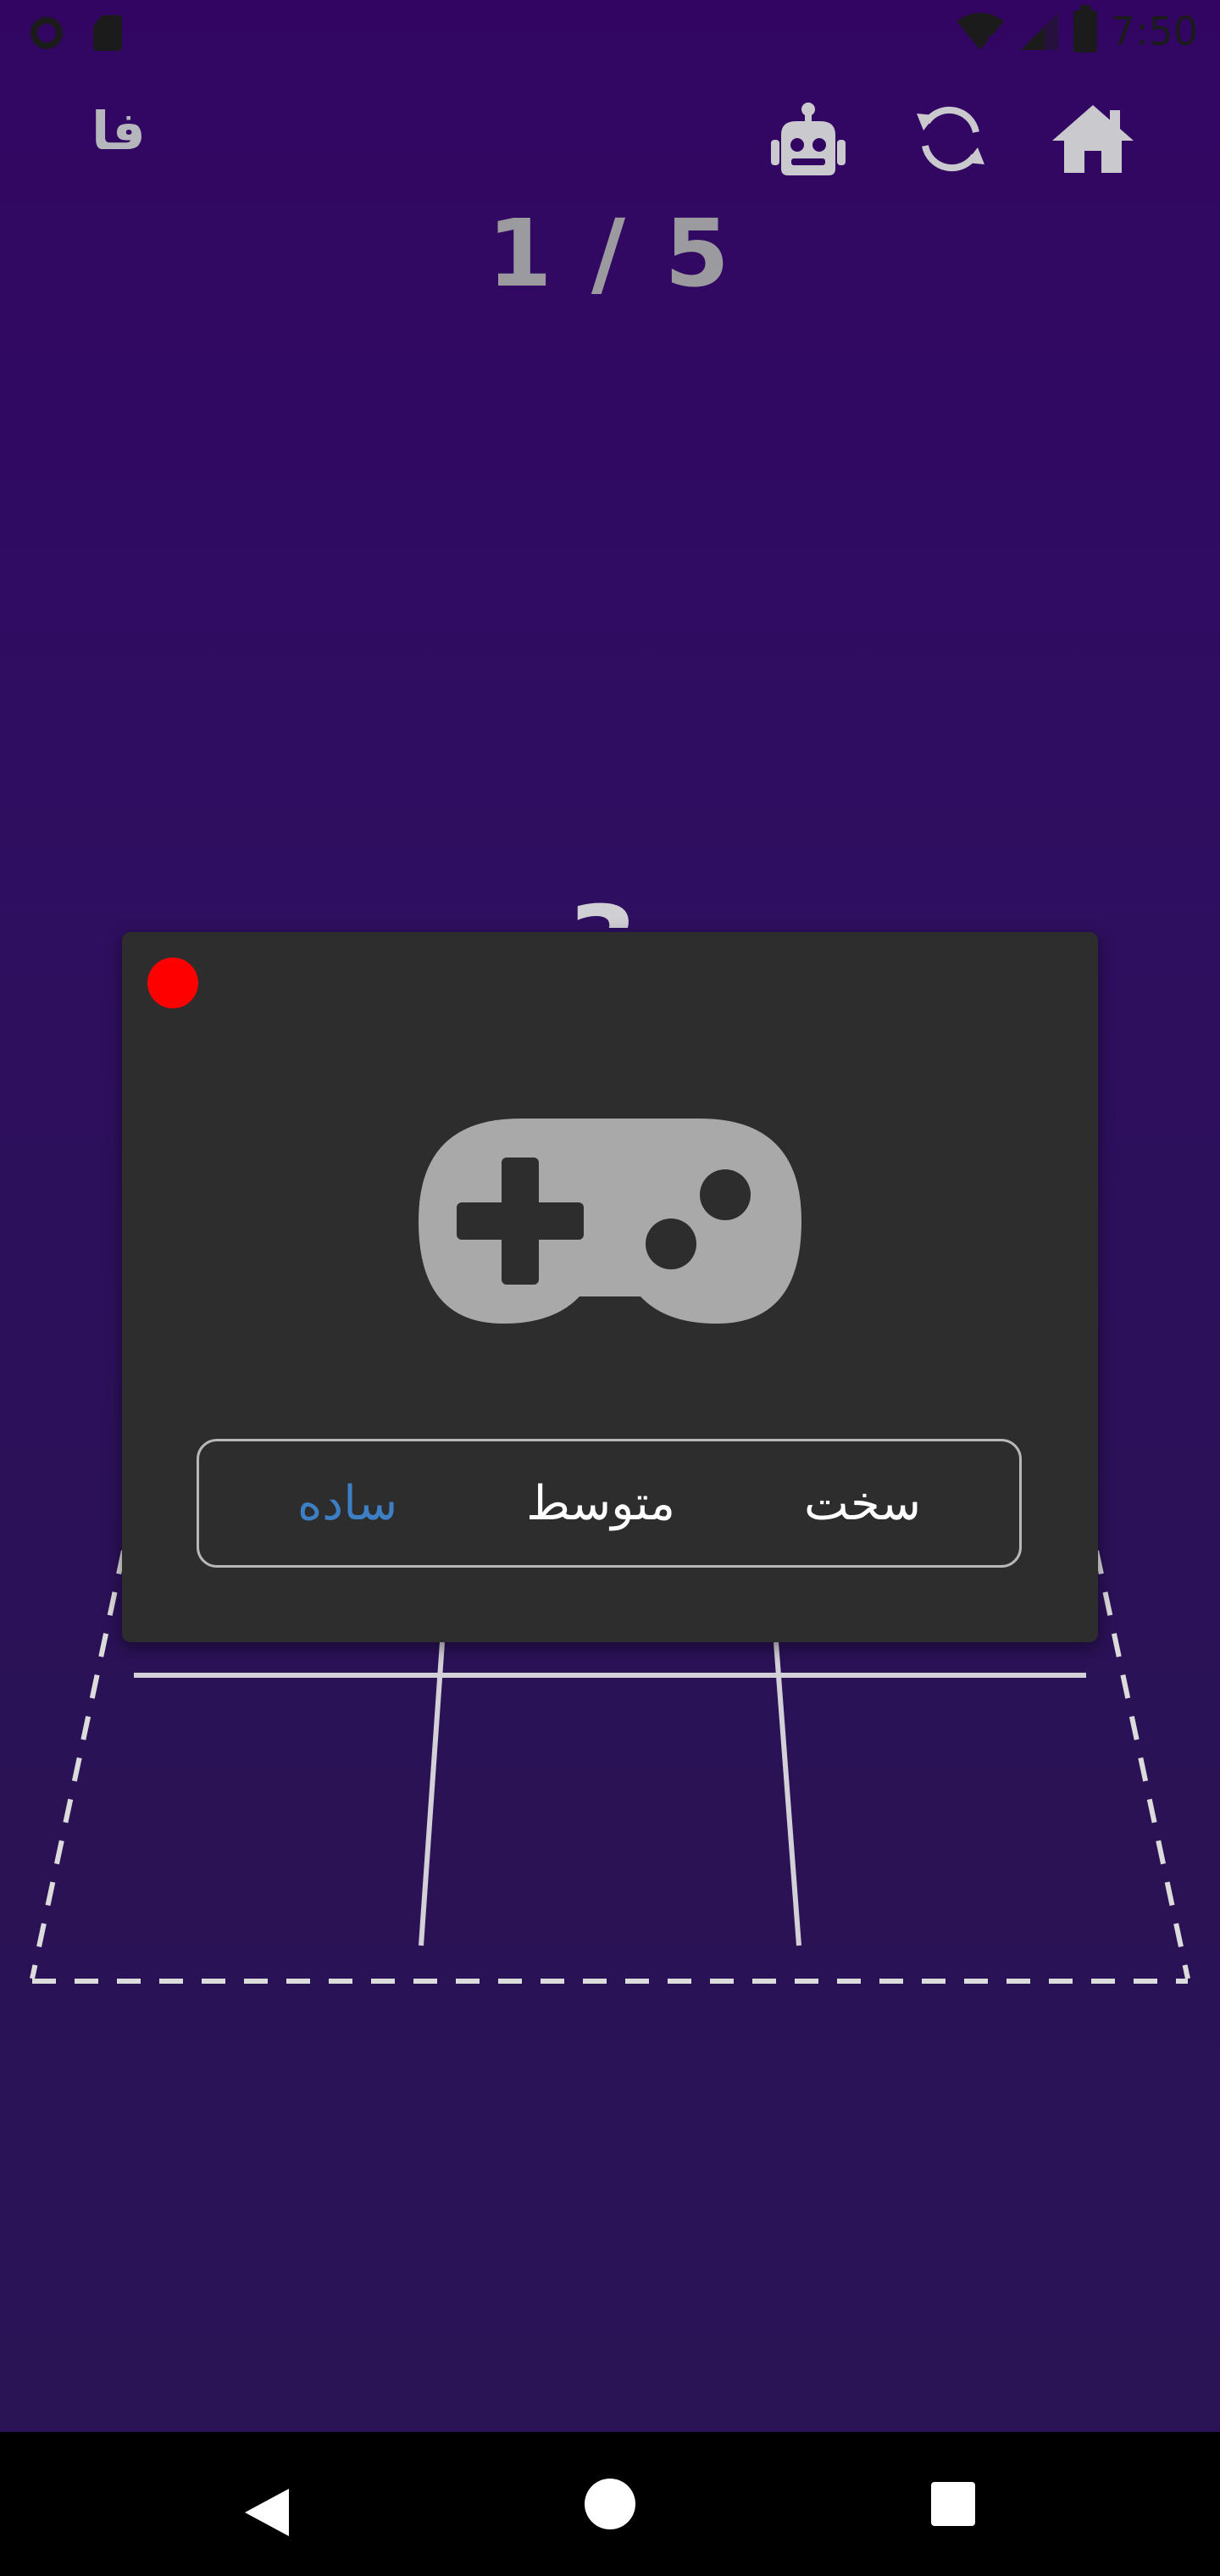  Describe the element at coordinates (267, 2512) in the screenshot. I see `back-icon` at that location.